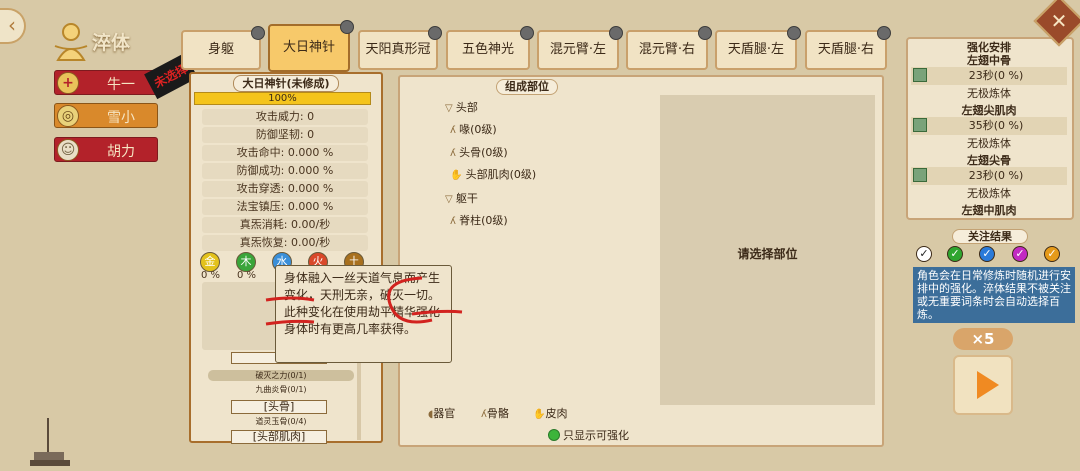  Describe the element at coordinates (279, 437) in the screenshot. I see `sub-header-head-muscle: [头部肌肉]` at that location.